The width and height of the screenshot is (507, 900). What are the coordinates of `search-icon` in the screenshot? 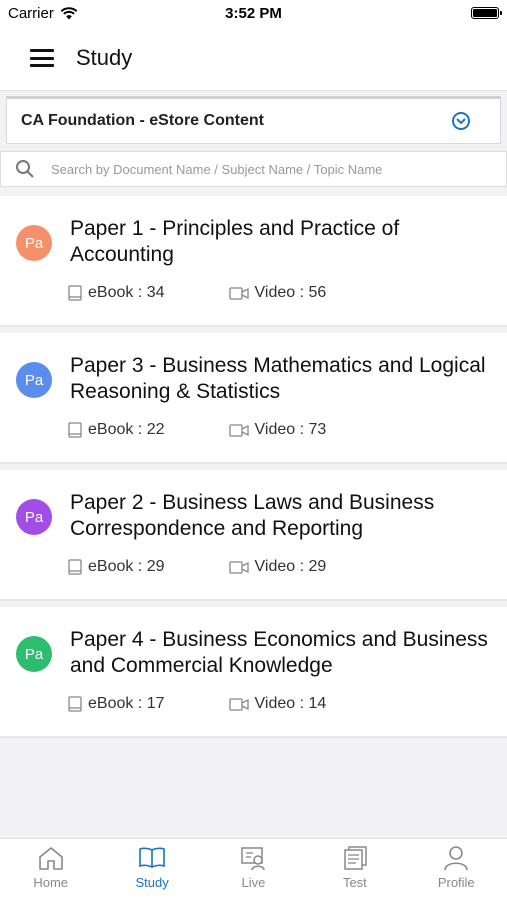 It's located at (25, 169).